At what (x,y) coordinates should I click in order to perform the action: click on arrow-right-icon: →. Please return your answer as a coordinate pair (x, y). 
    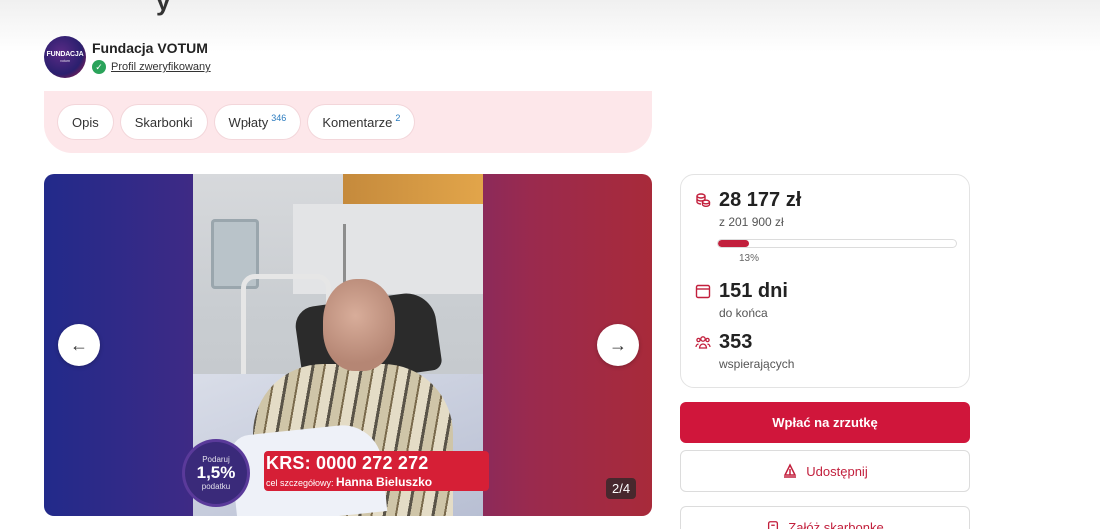
    Looking at the image, I should click on (618, 344).